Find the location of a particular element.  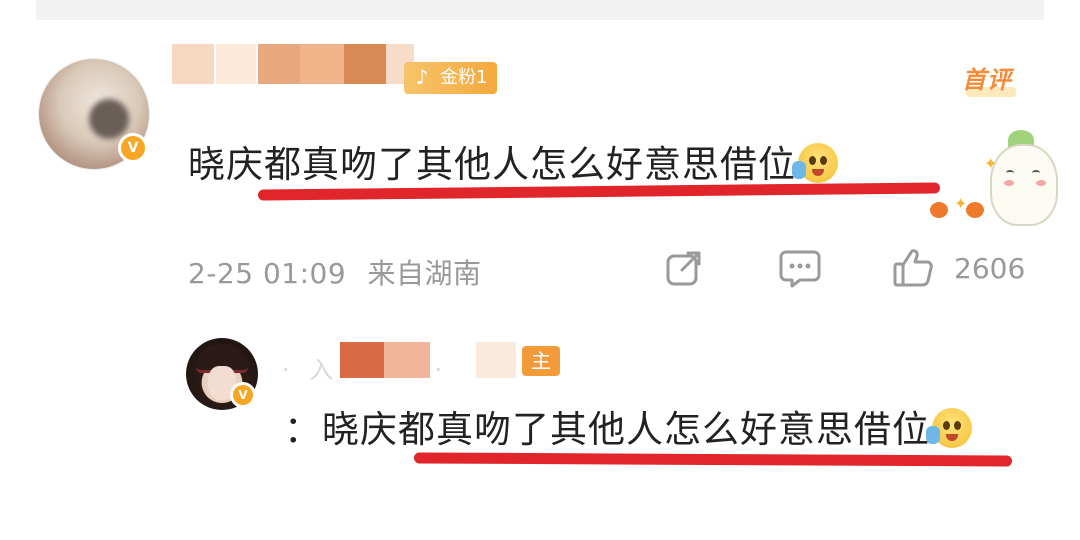

location: 来自湖南 is located at coordinates (424, 273).